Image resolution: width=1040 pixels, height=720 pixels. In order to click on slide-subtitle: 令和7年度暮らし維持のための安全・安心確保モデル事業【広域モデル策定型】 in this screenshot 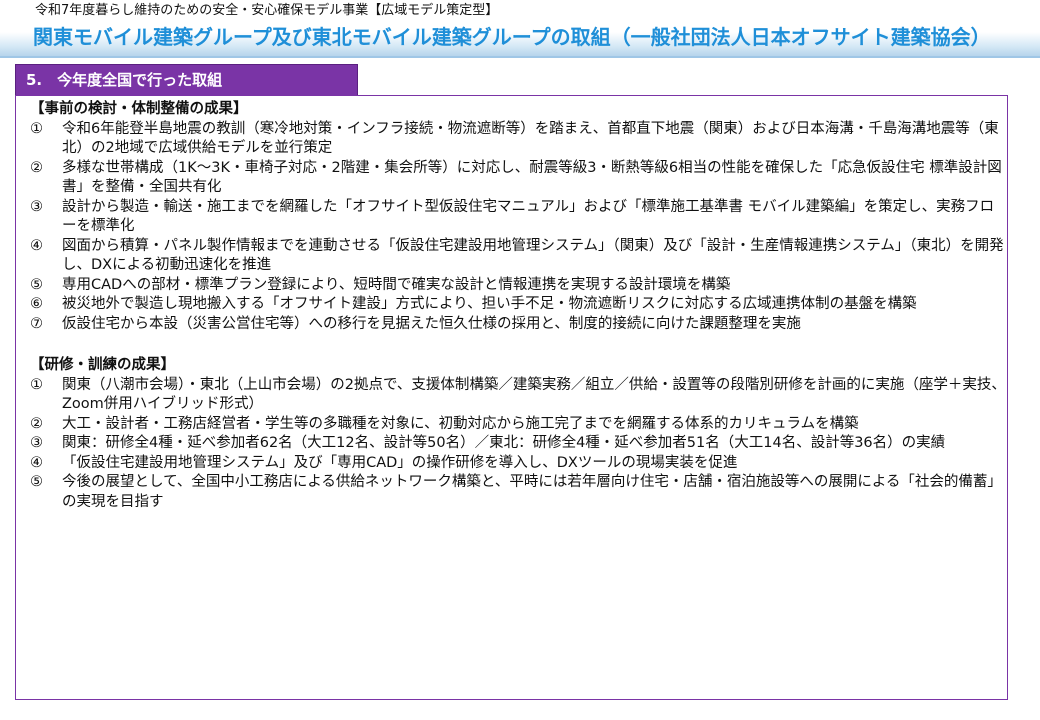, I will do `click(267, 10)`.